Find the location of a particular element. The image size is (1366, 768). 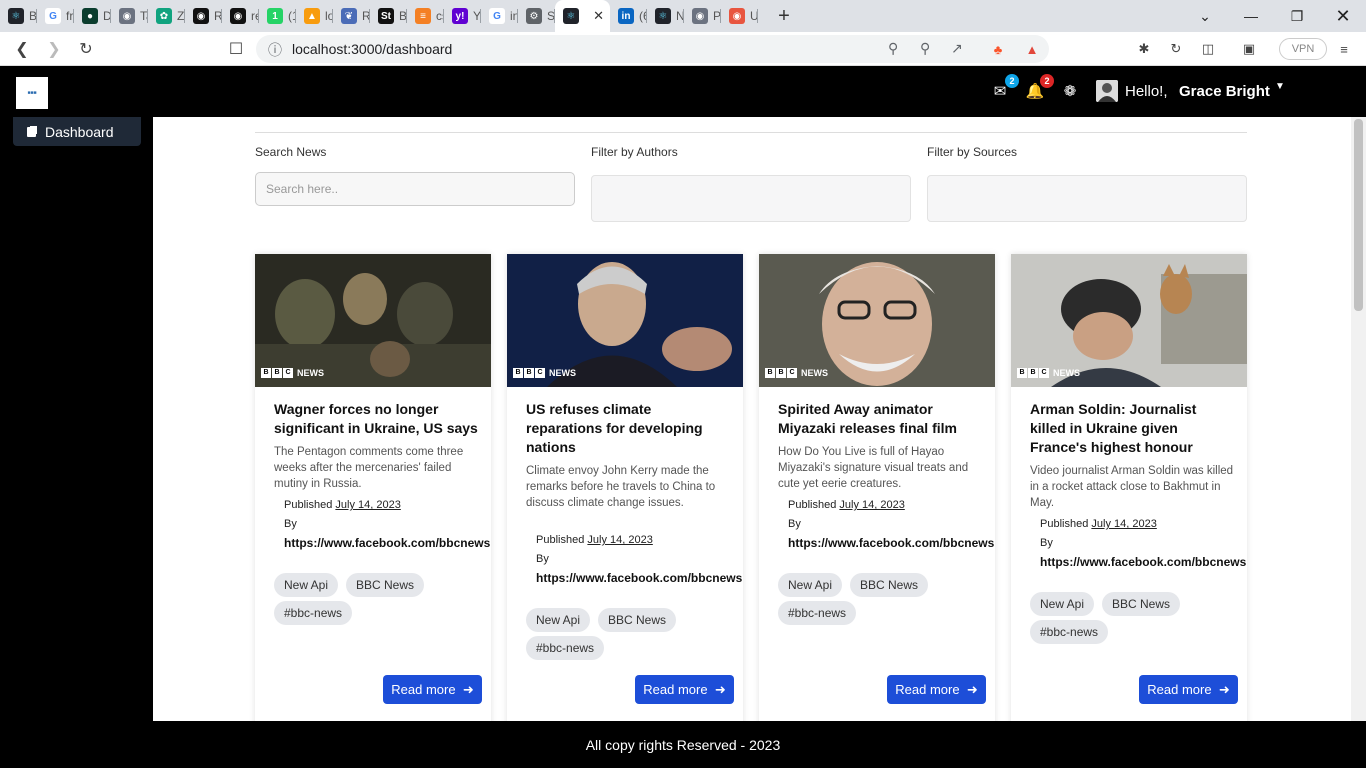

minimize-button: — is located at coordinates (1251, 16).